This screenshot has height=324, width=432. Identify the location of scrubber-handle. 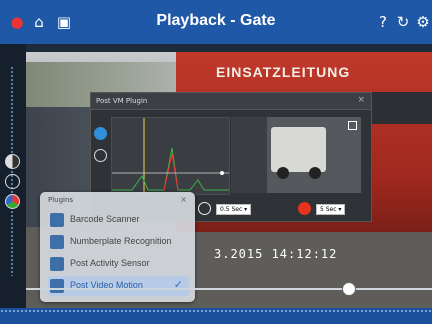
(349, 289).